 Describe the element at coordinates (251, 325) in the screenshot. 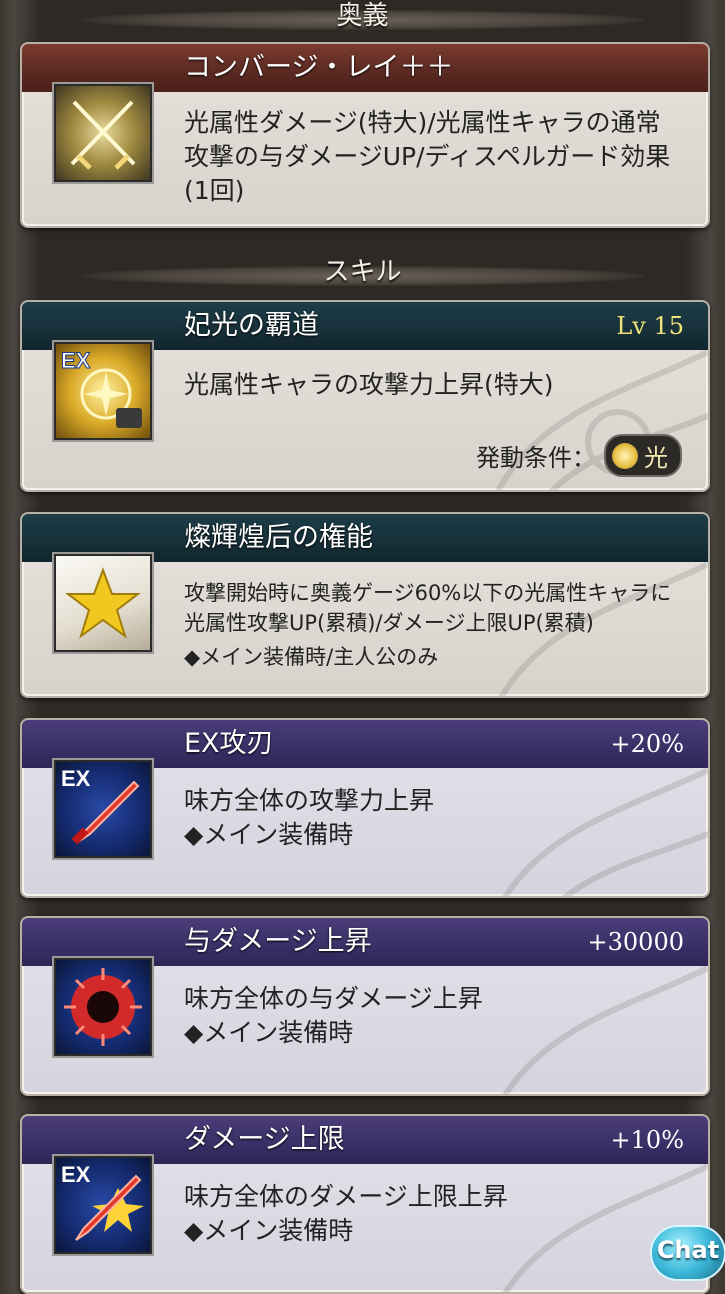

I see `skill-name: 妃光の覇道` at that location.